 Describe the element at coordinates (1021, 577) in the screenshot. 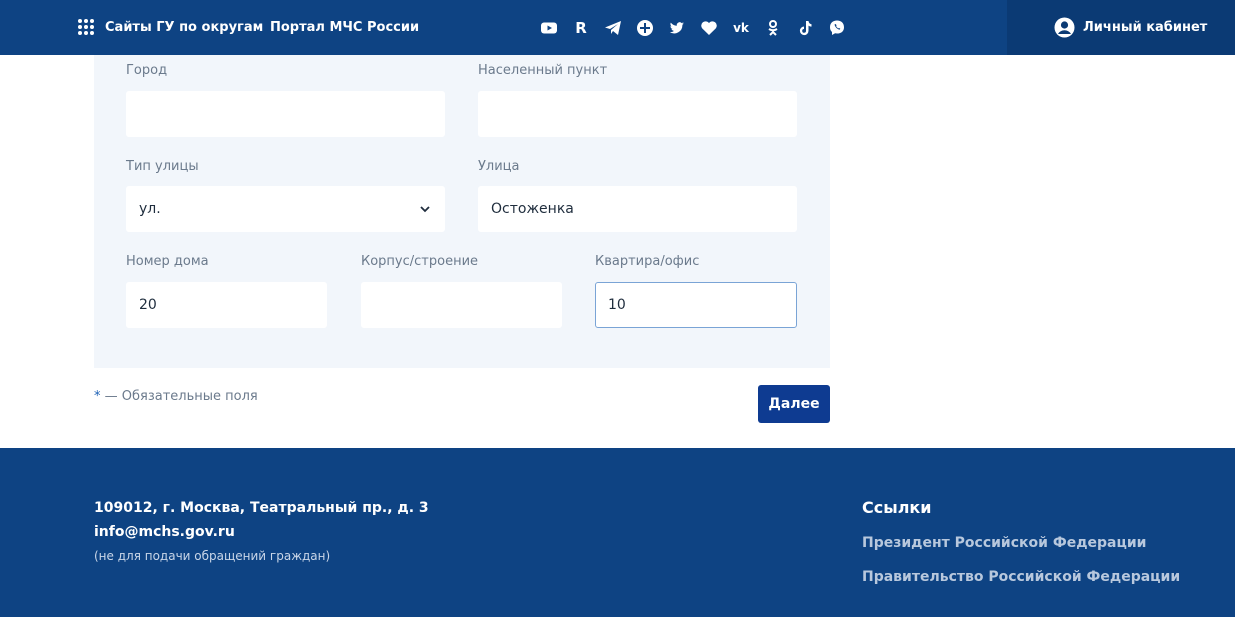

I see `footer-link-government: Правительство Российской Федерации` at that location.